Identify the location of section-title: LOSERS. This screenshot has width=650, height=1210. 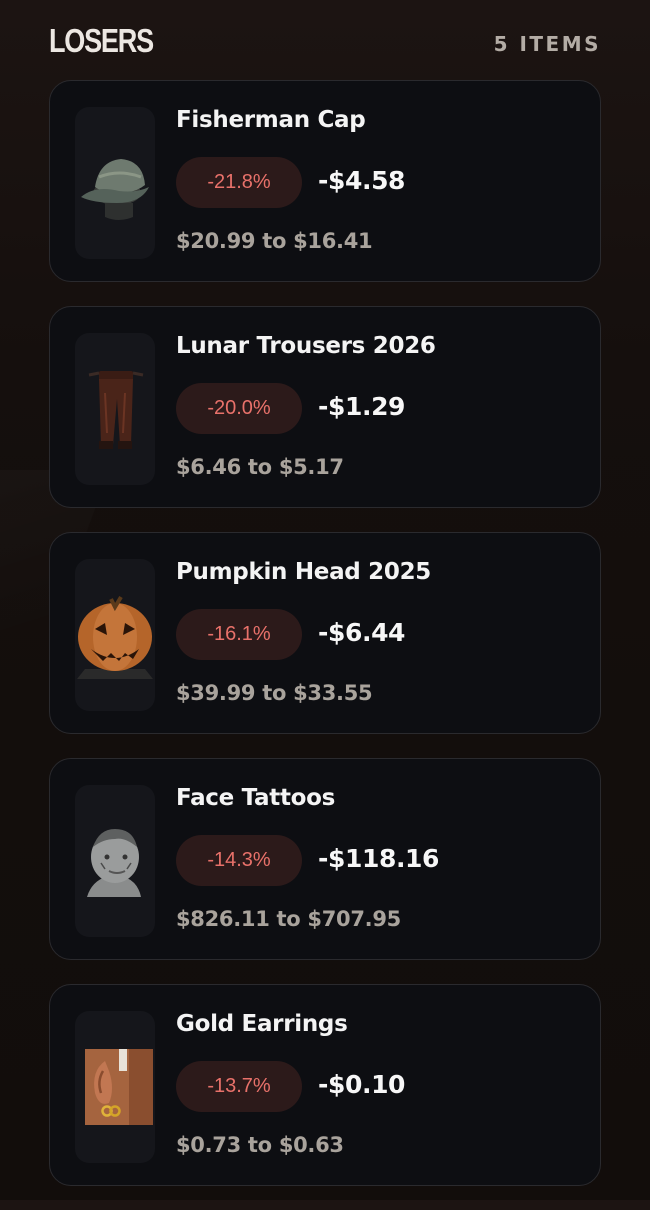
(101, 40).